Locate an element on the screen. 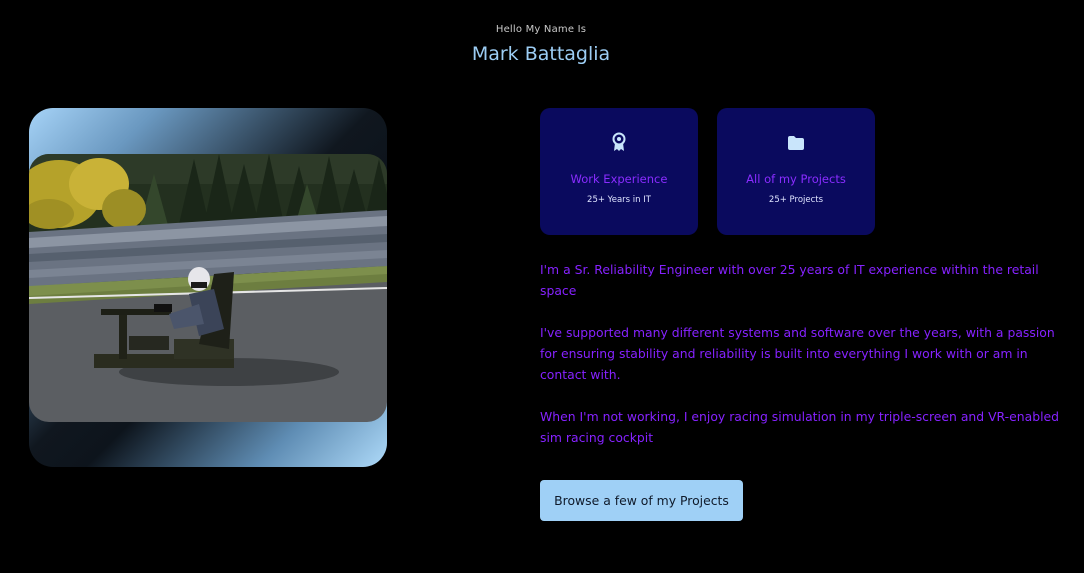 This screenshot has width=1084, height=573. award-ribbon-icon is located at coordinates (619, 143).